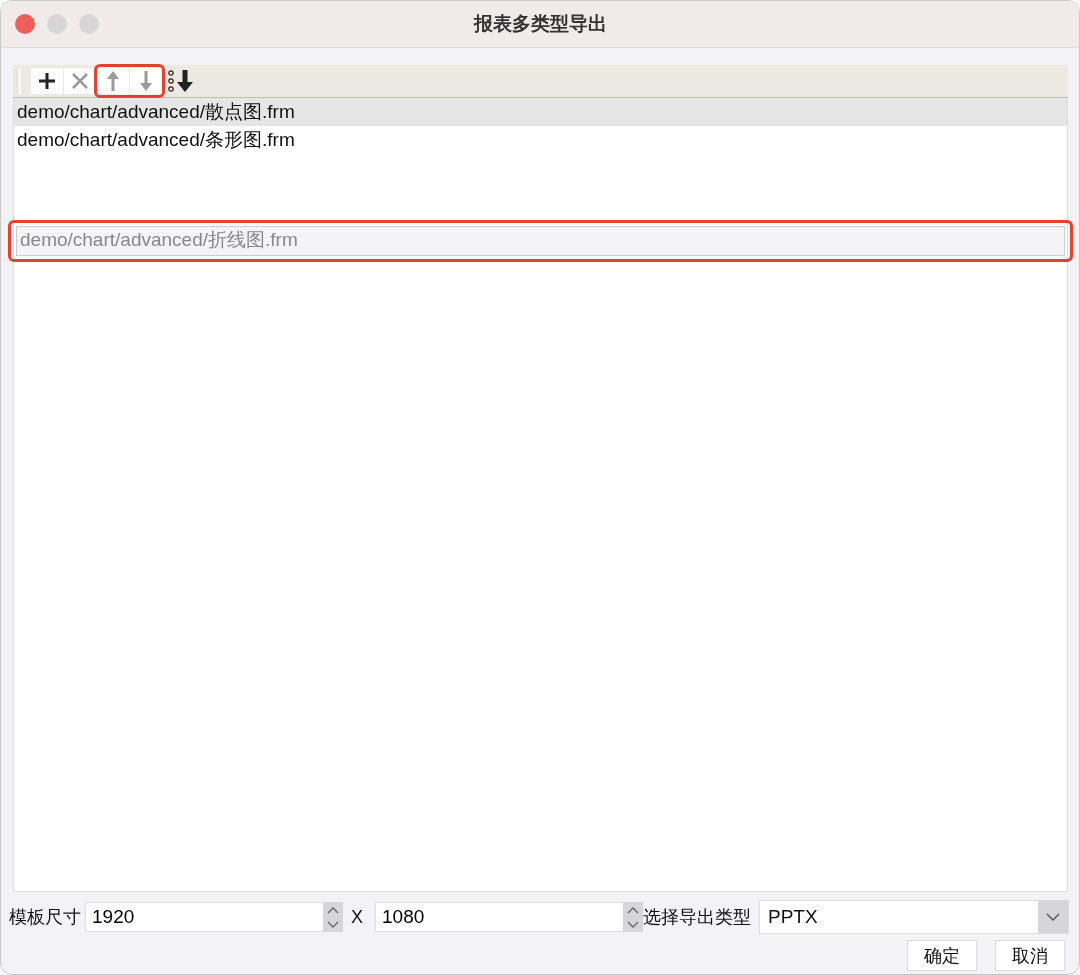  What do you see at coordinates (697, 917) in the screenshot?
I see `export-type-label: 选择导出类型` at bounding box center [697, 917].